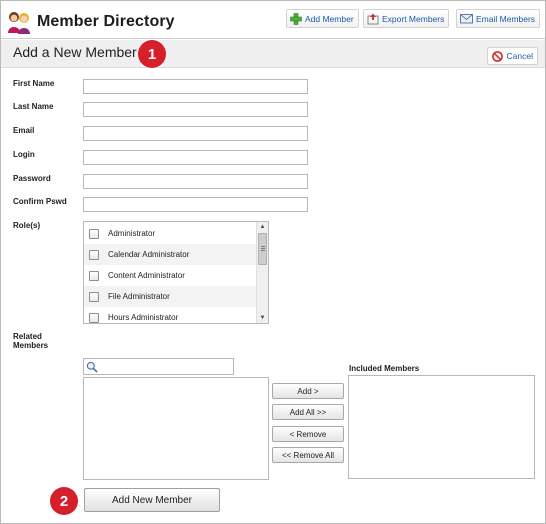 The image size is (546, 524). Describe the element at coordinates (152, 500) in the screenshot. I see `add-new-member-button: Add New Member` at that location.